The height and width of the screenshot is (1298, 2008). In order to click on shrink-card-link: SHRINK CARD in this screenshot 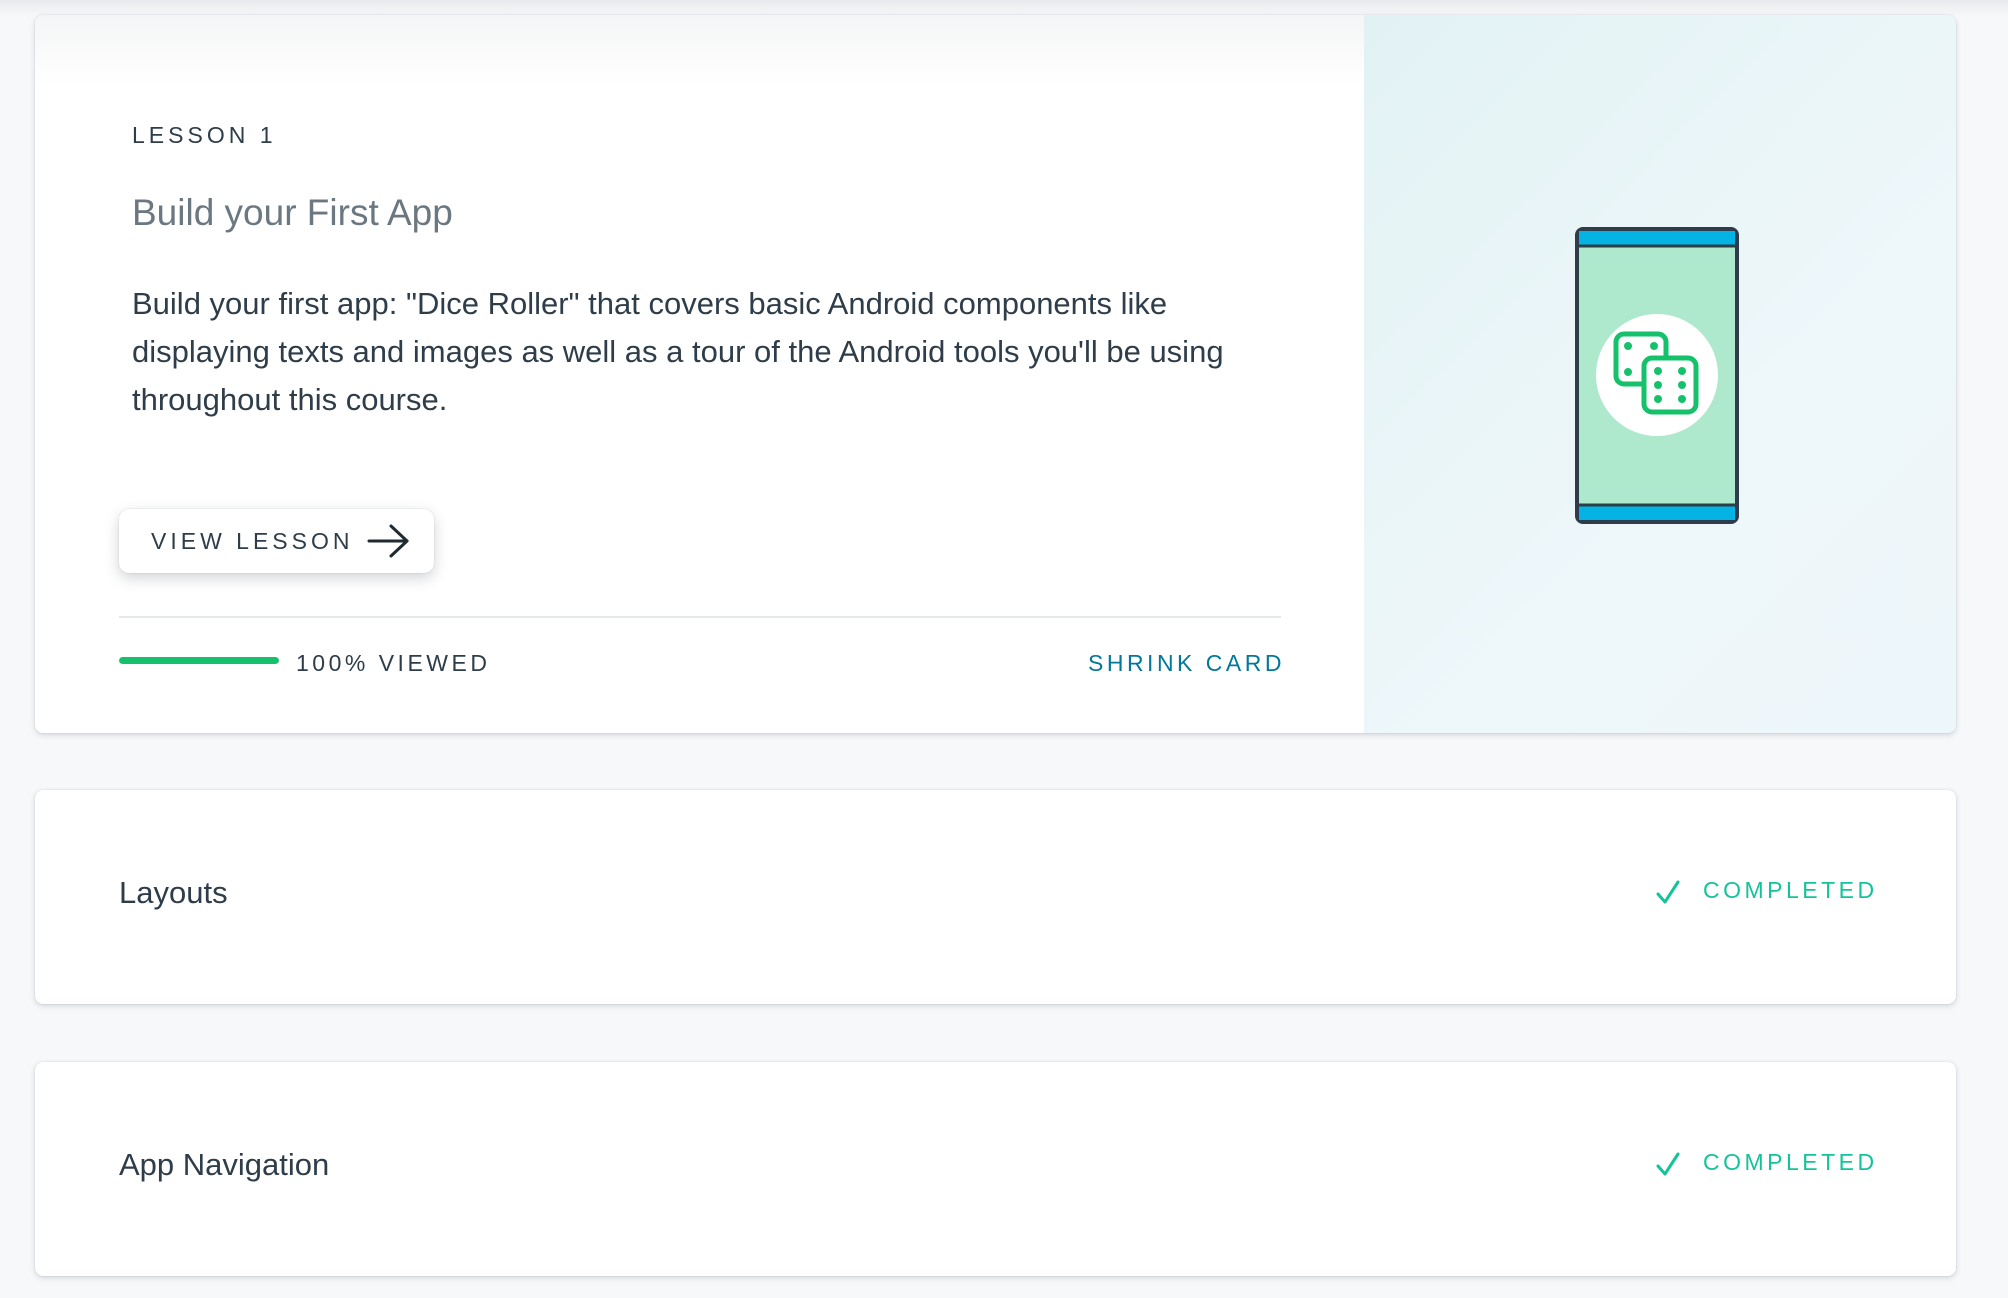, I will do `click(1186, 663)`.